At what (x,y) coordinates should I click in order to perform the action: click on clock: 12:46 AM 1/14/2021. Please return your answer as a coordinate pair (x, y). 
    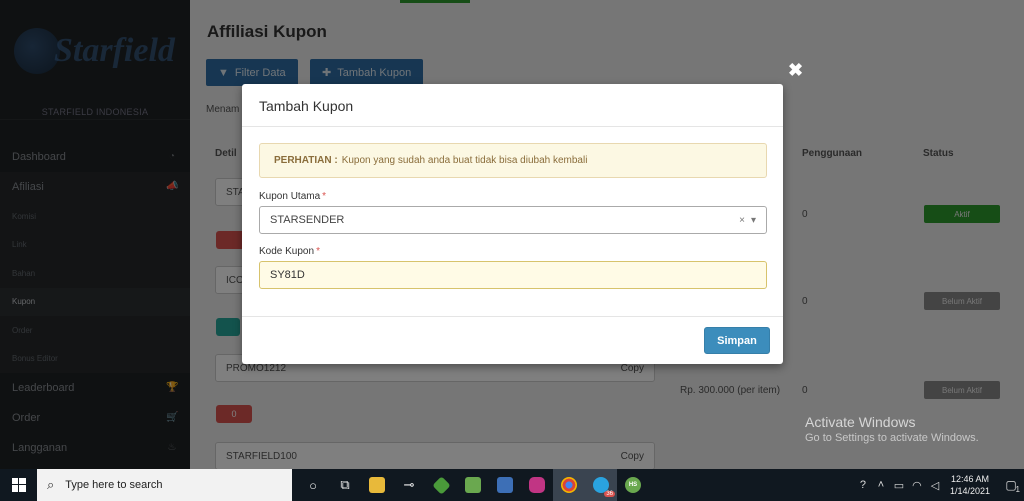
    Looking at the image, I should click on (970, 485).